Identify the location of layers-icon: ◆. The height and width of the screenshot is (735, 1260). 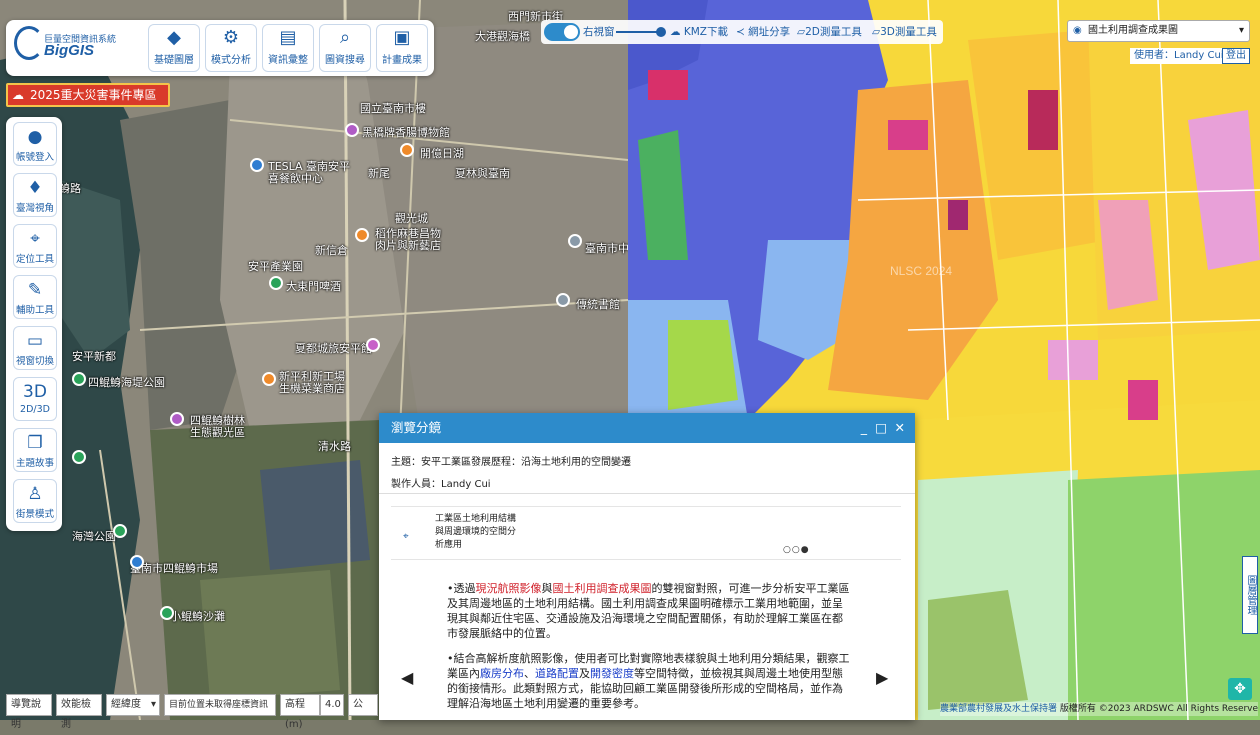
(174, 37).